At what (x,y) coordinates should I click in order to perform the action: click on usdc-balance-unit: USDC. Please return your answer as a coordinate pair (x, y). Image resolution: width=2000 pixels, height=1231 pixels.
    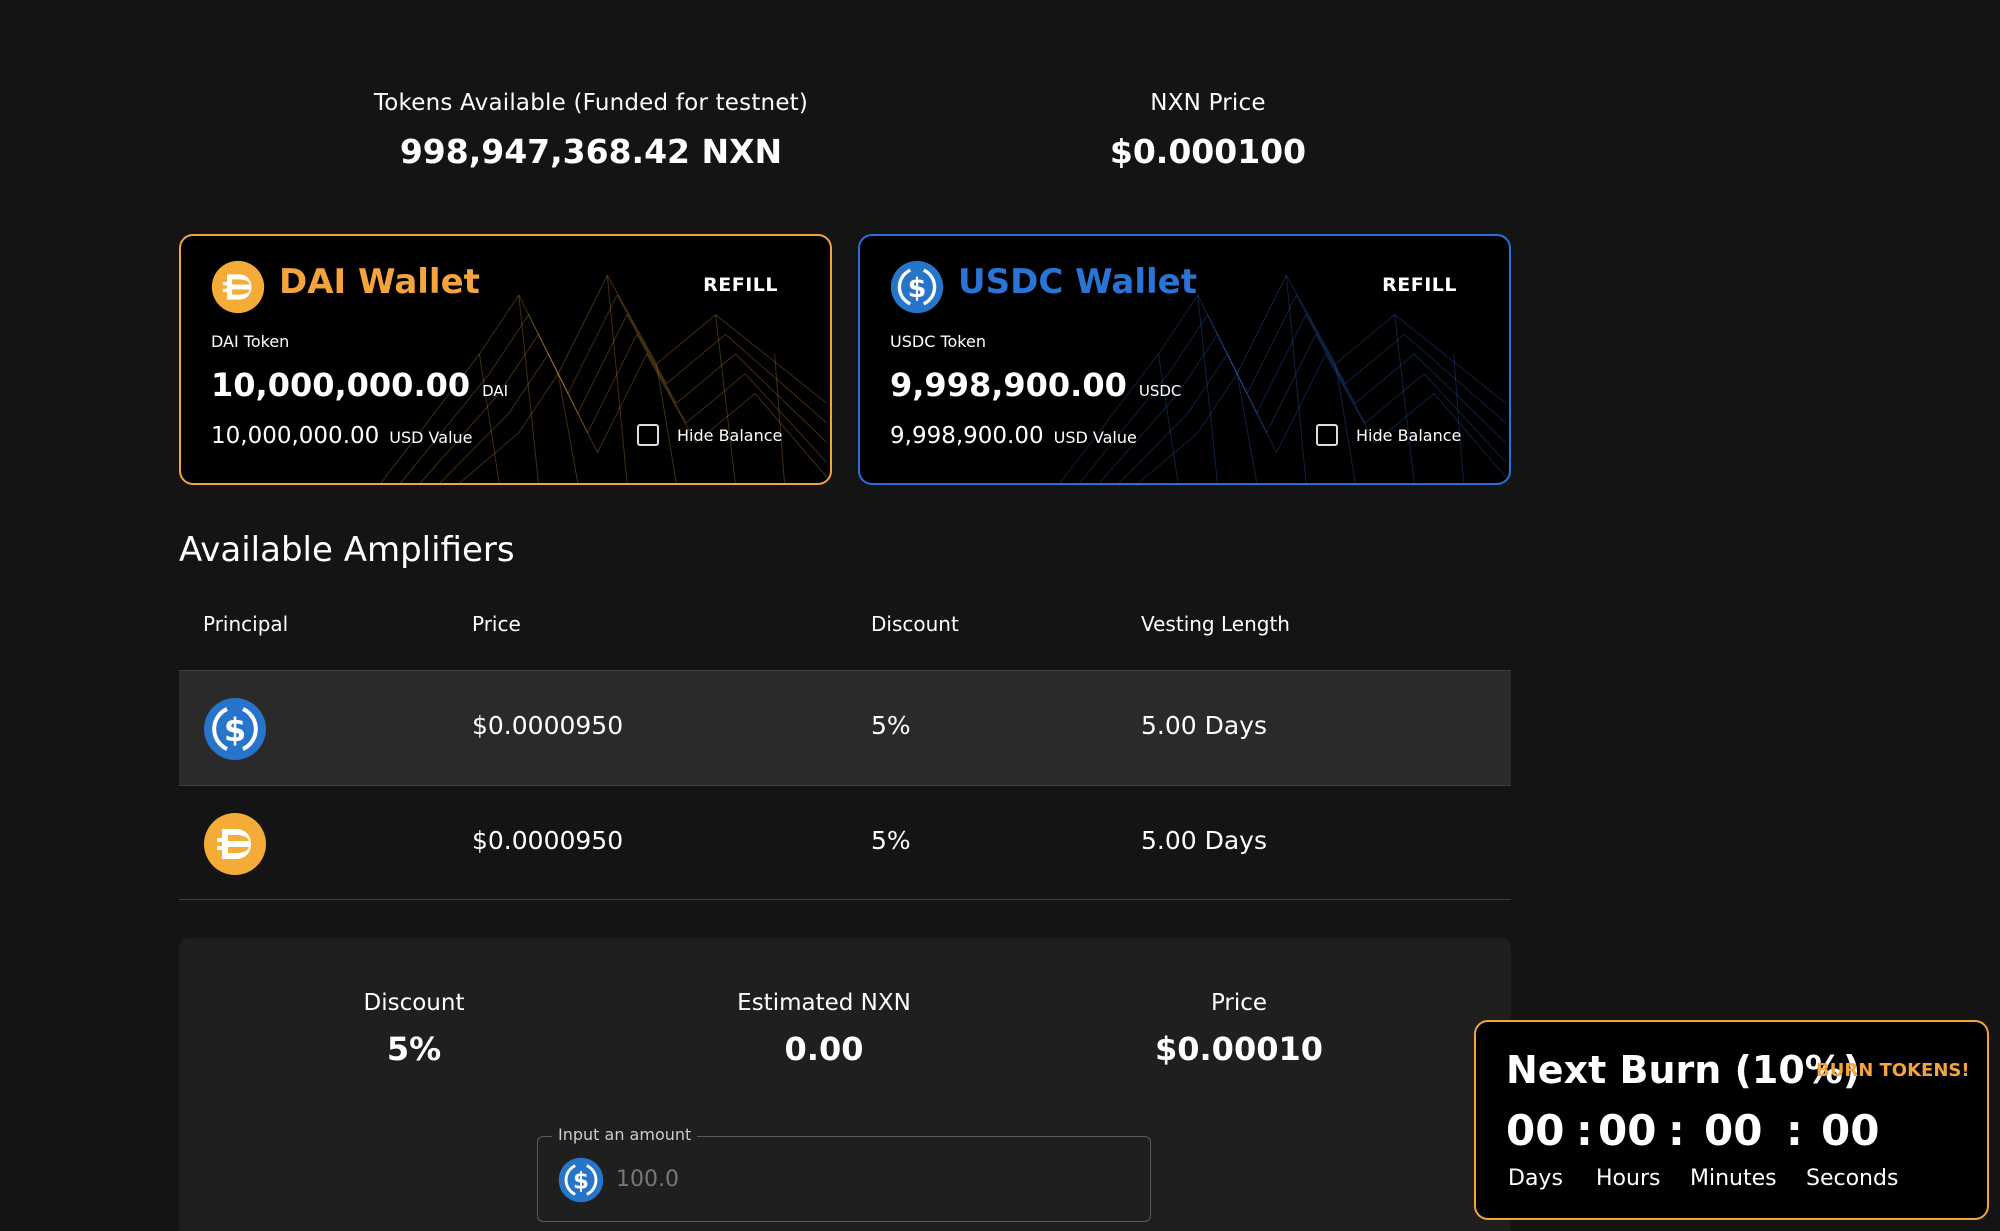
    Looking at the image, I should click on (1160, 391).